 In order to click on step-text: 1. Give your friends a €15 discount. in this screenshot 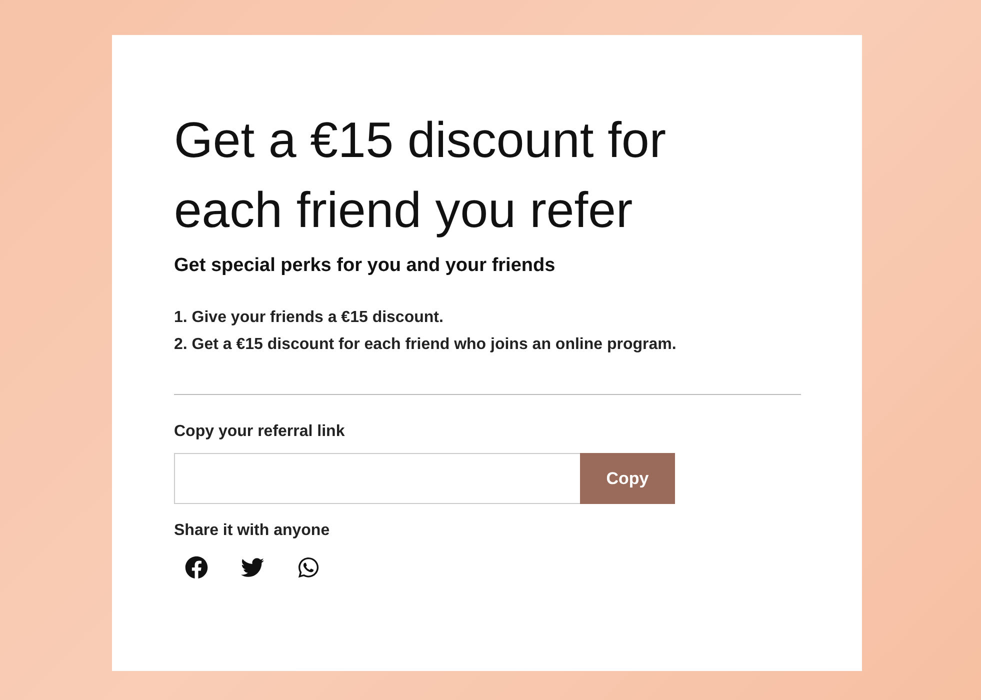, I will do `click(309, 318)`.